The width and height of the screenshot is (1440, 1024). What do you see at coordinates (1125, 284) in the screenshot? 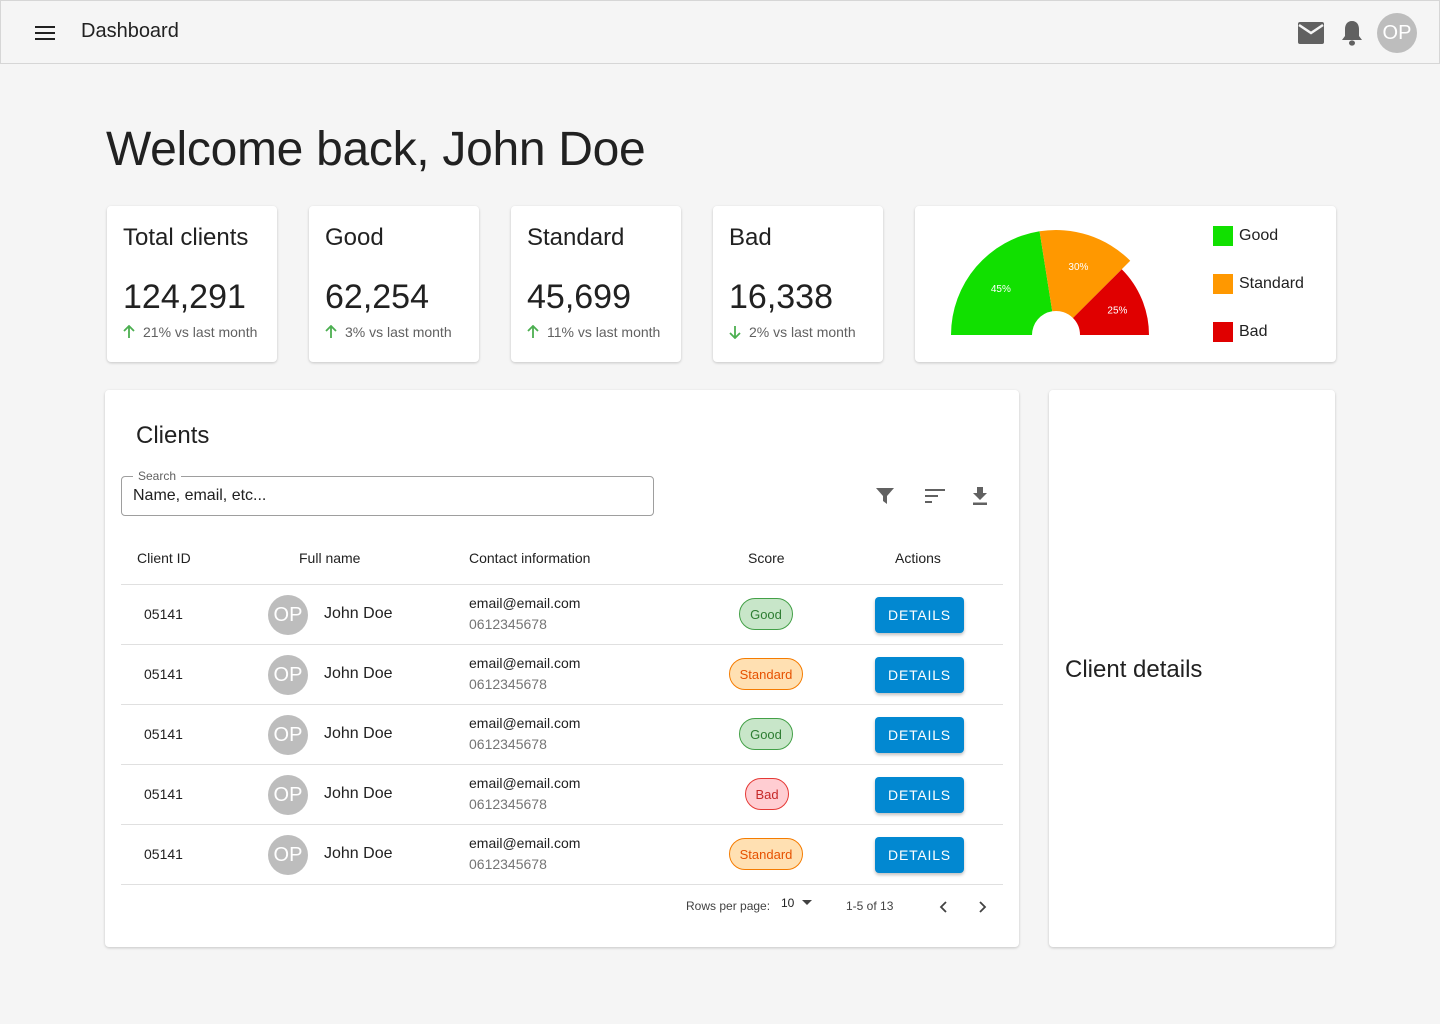
I see `score-chart-card: 45% 30% 25% Good Standard Bad` at bounding box center [1125, 284].